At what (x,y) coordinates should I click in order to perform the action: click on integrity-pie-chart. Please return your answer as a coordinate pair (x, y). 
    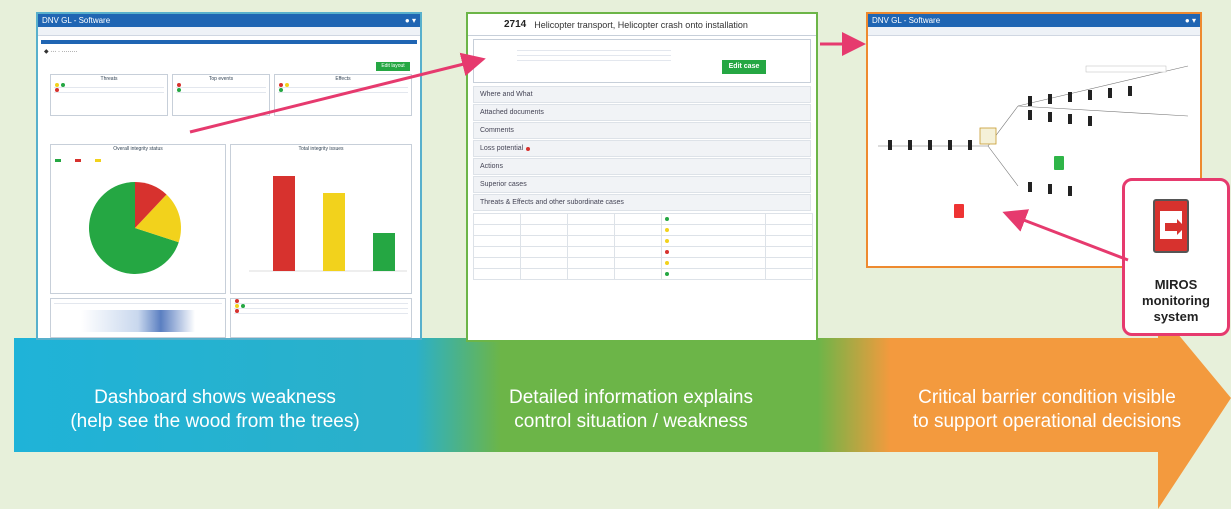
    Looking at the image, I should click on (118, 216).